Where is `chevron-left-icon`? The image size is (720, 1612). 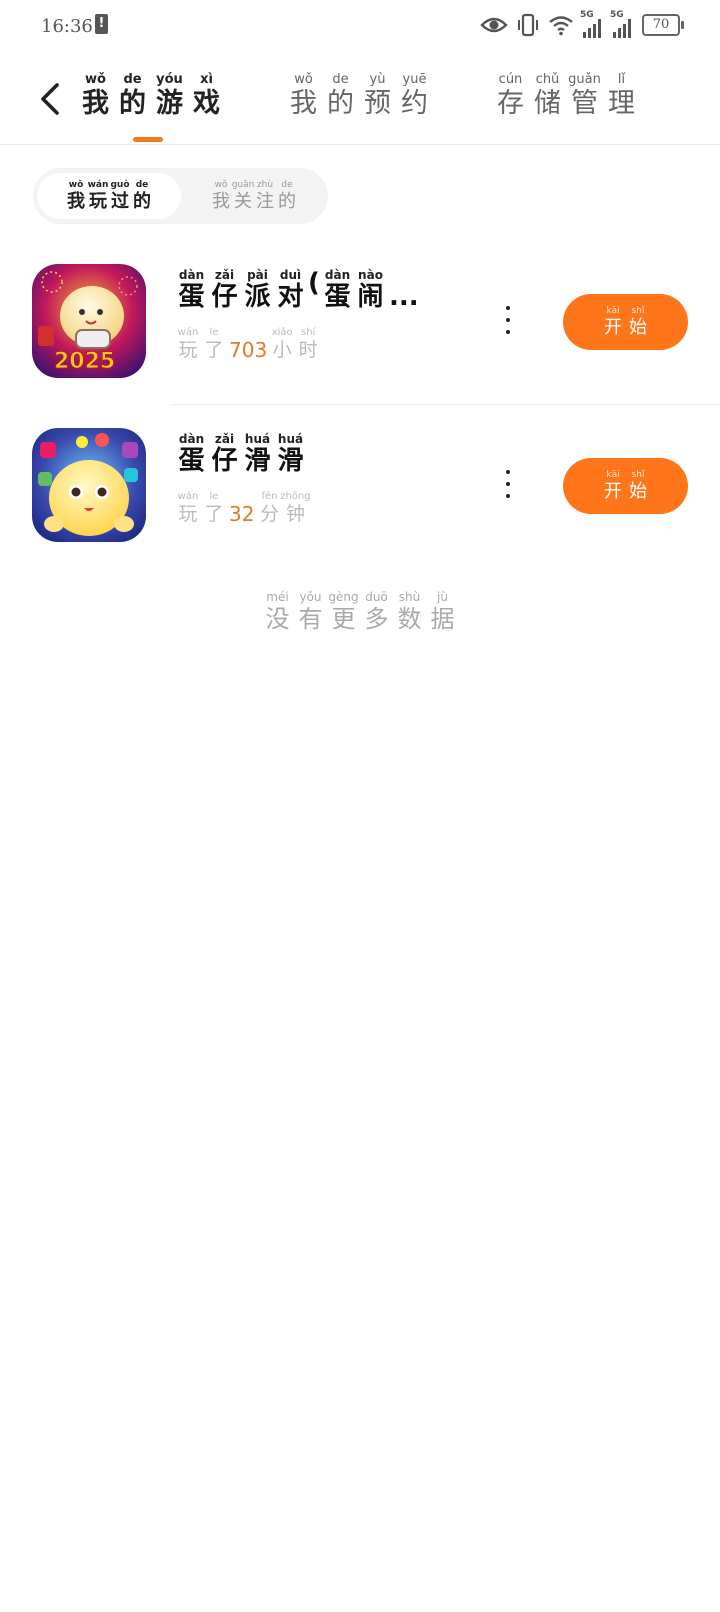
chevron-left-icon is located at coordinates (50, 99).